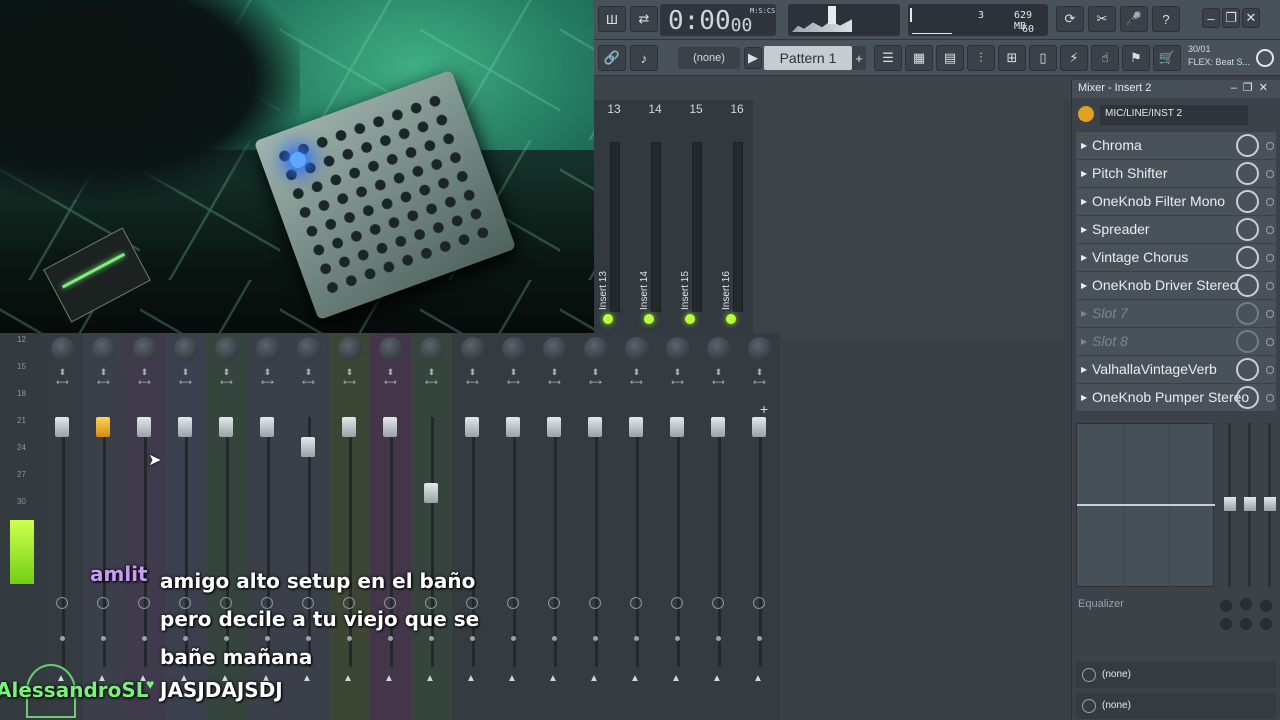  I want to click on restore-icon: ❐, so click(1231, 18).